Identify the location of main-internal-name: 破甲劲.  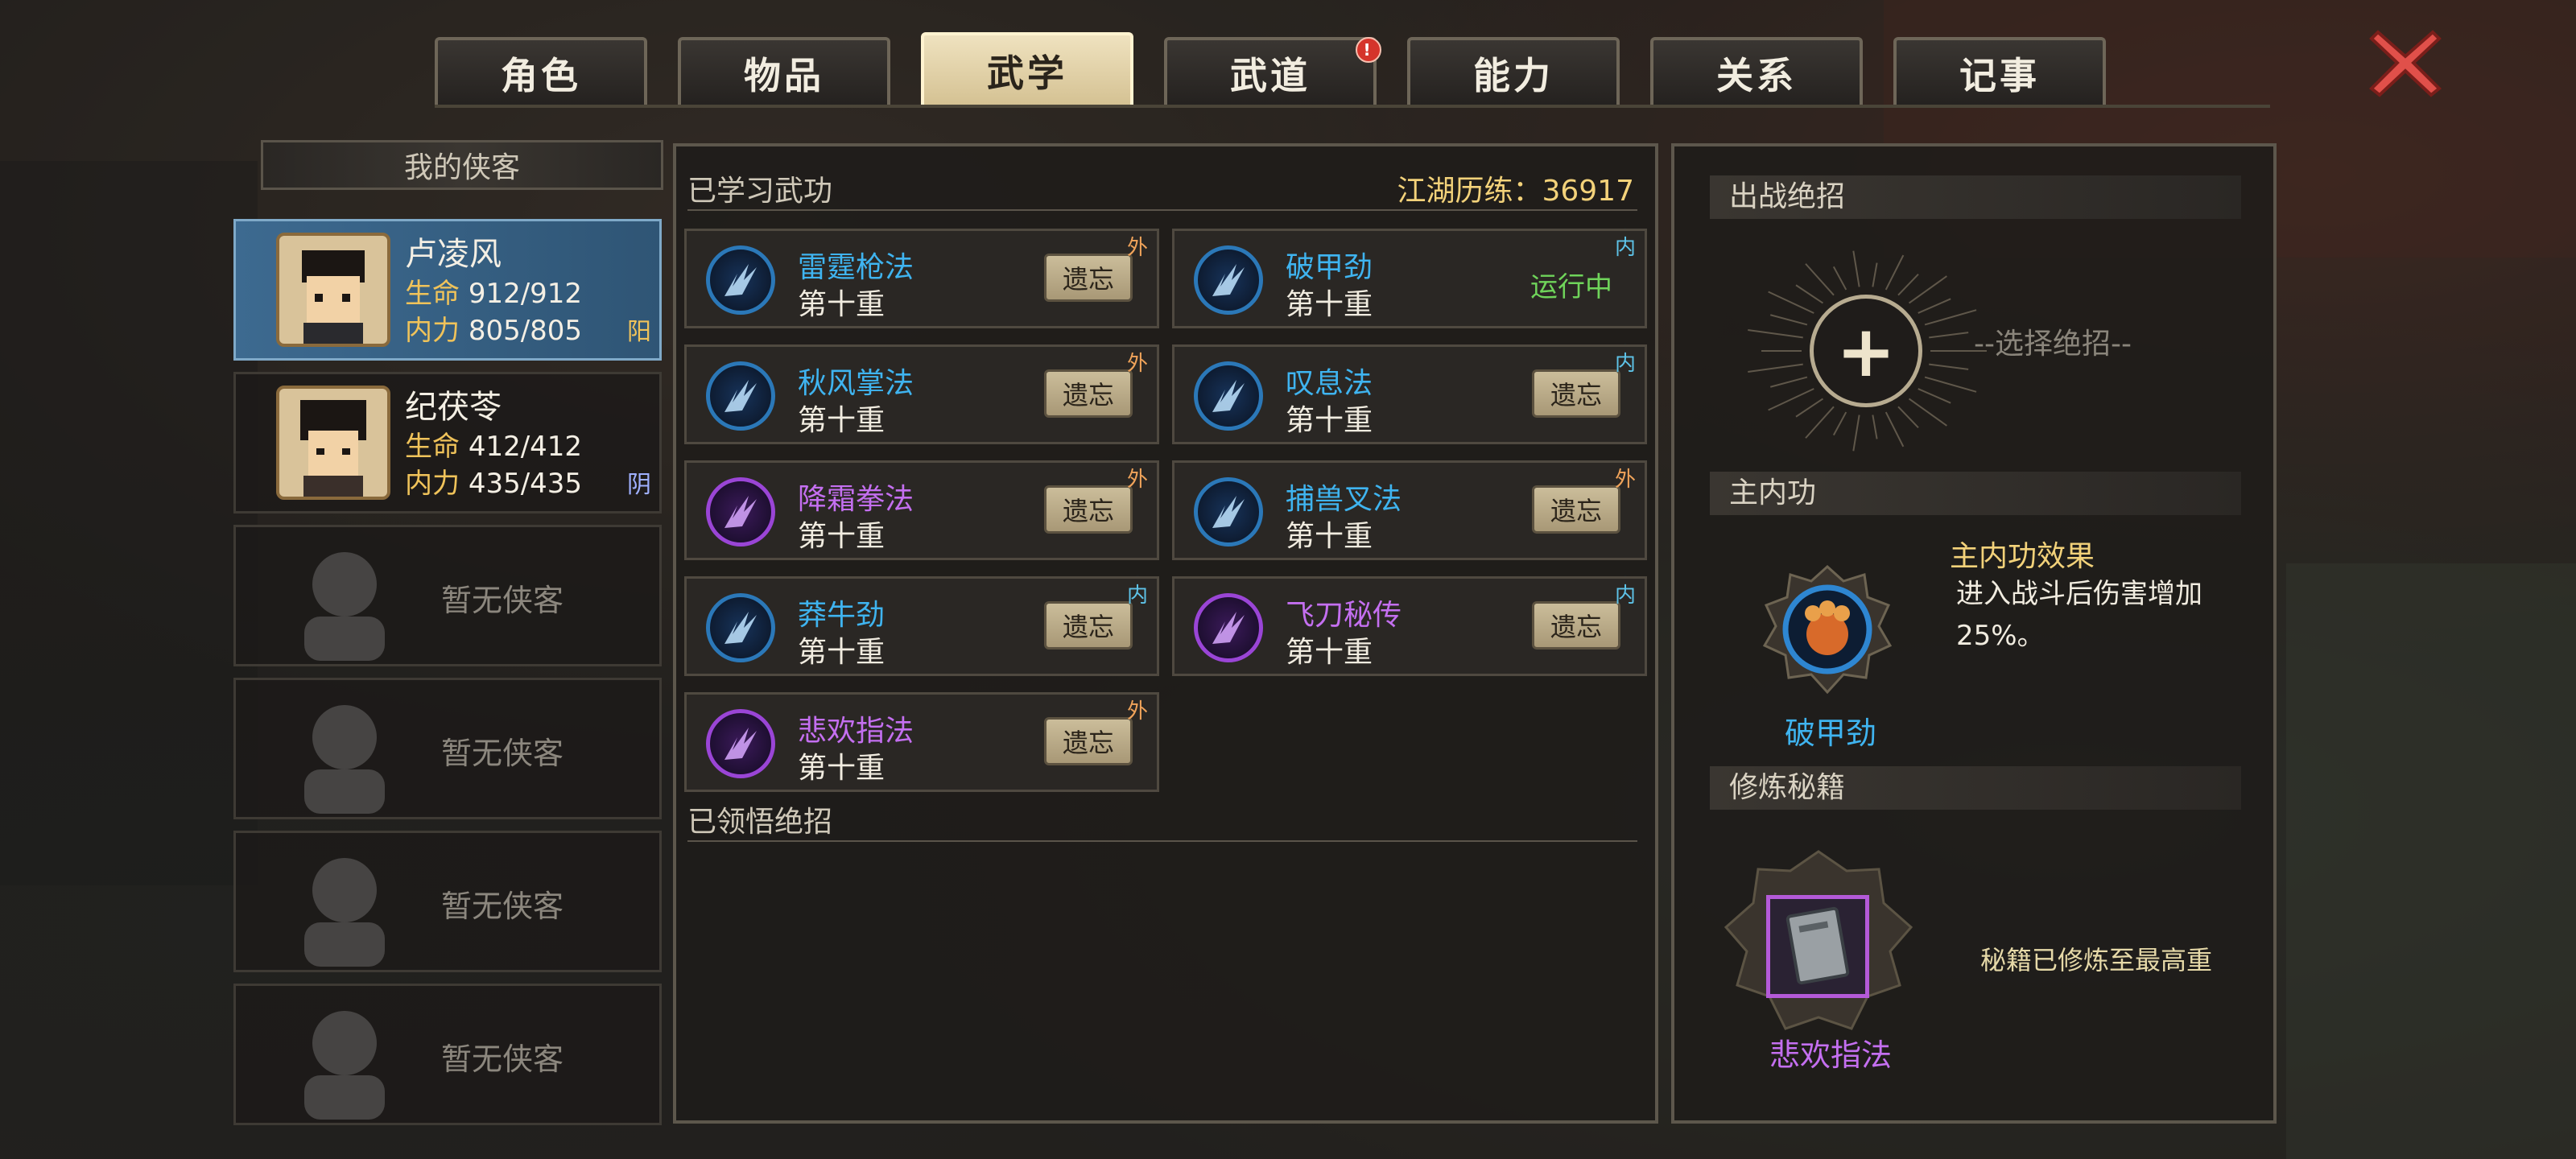
(1830, 733).